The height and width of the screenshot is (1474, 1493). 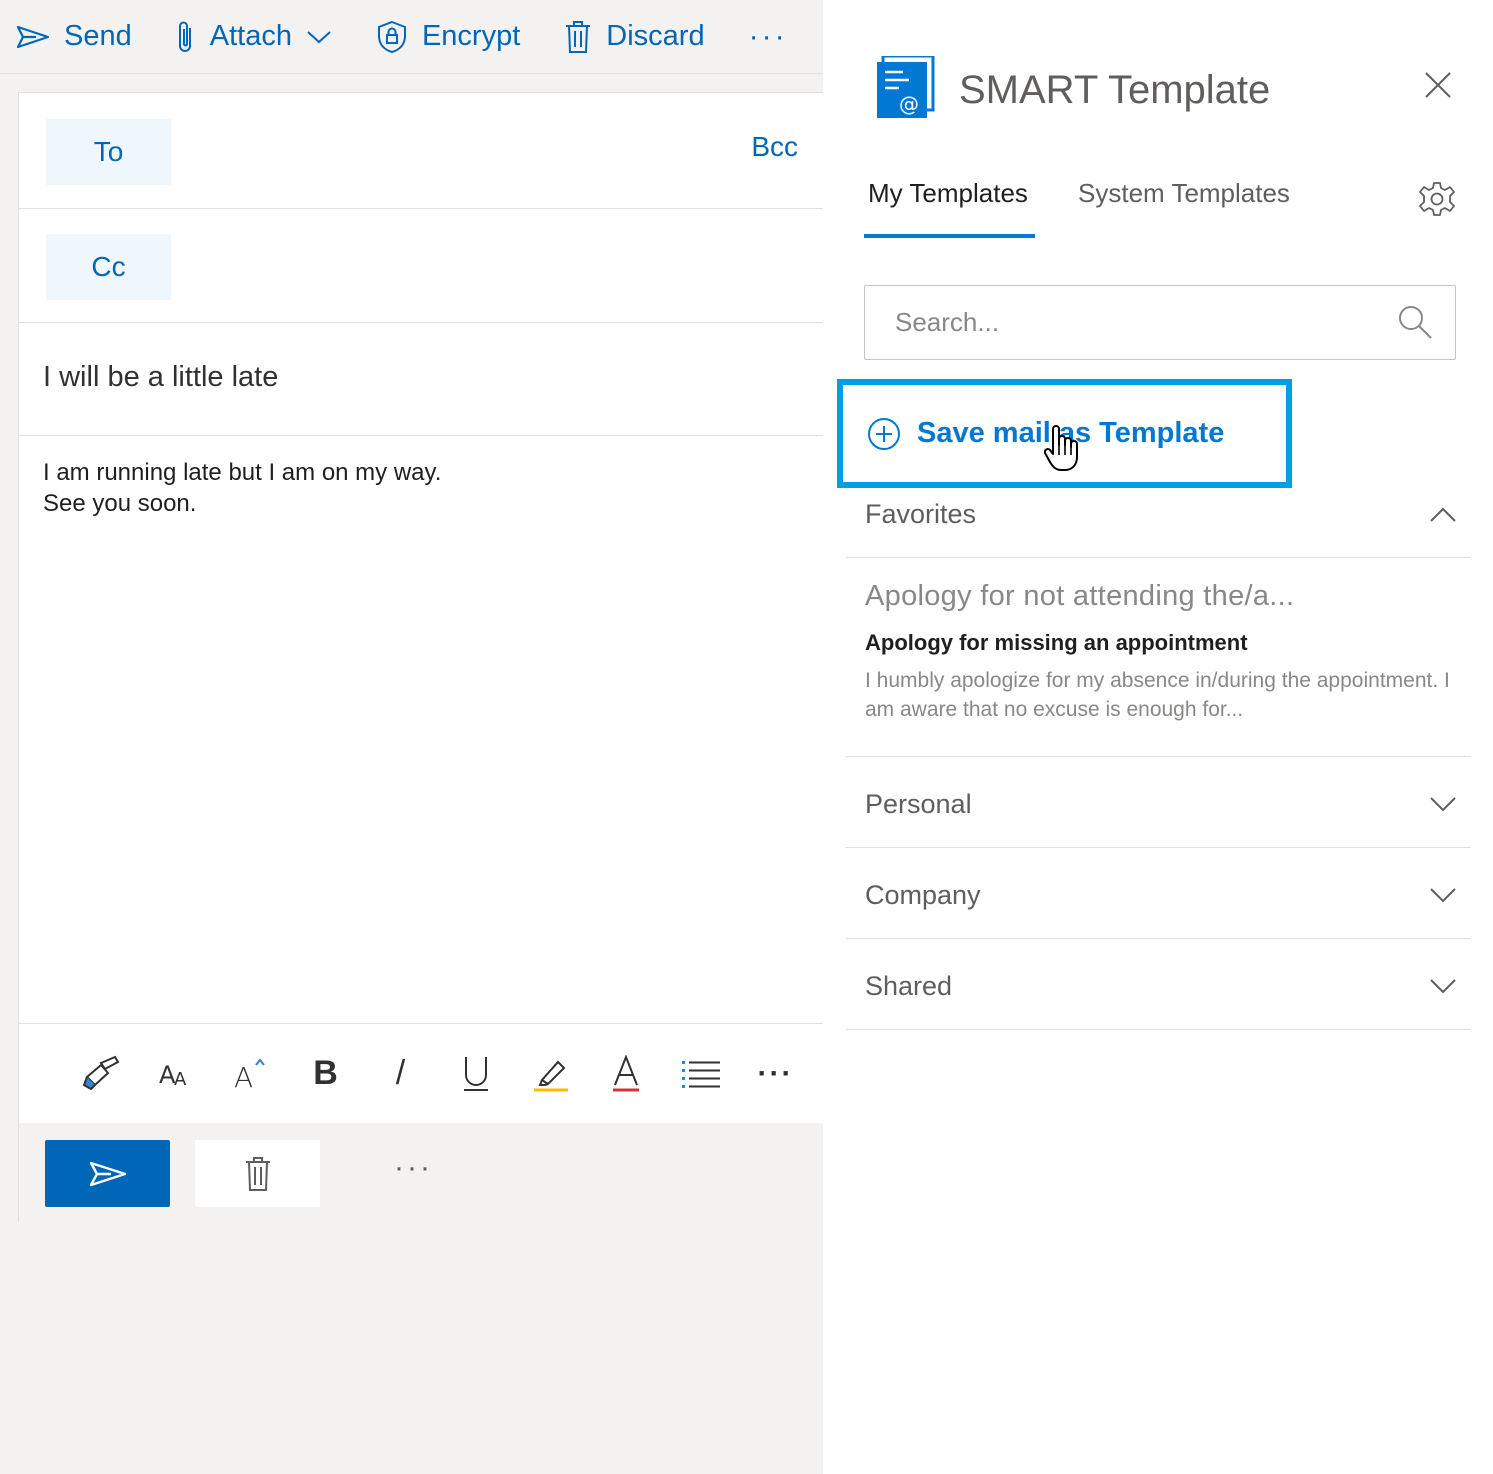 What do you see at coordinates (160, 377) in the screenshot?
I see `subject-field: I will be a little late` at bounding box center [160, 377].